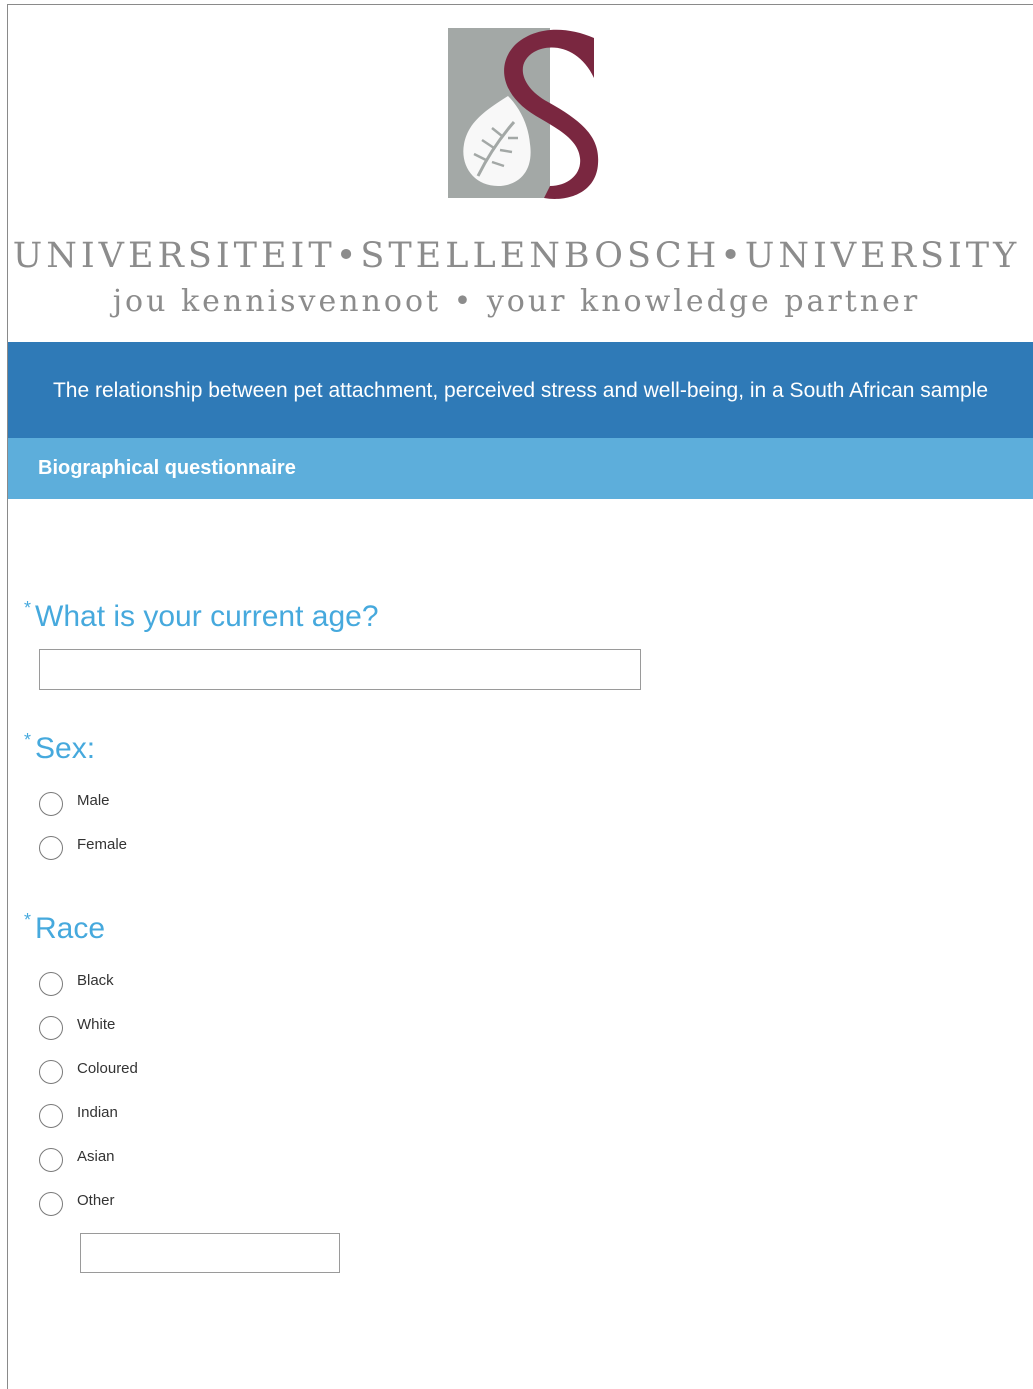 This screenshot has height=1389, width=1033. Describe the element at coordinates (210, 1253) in the screenshot. I see `race-other-input` at that location.